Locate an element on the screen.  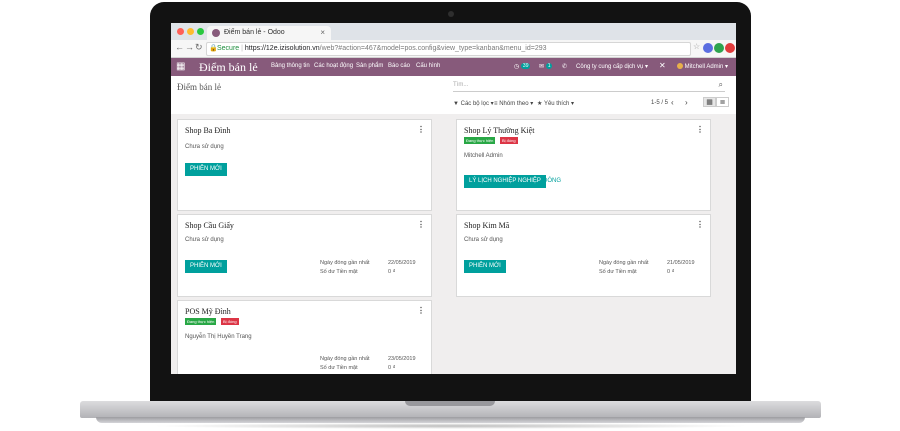
camera-icon is located at coordinates (451, 14).